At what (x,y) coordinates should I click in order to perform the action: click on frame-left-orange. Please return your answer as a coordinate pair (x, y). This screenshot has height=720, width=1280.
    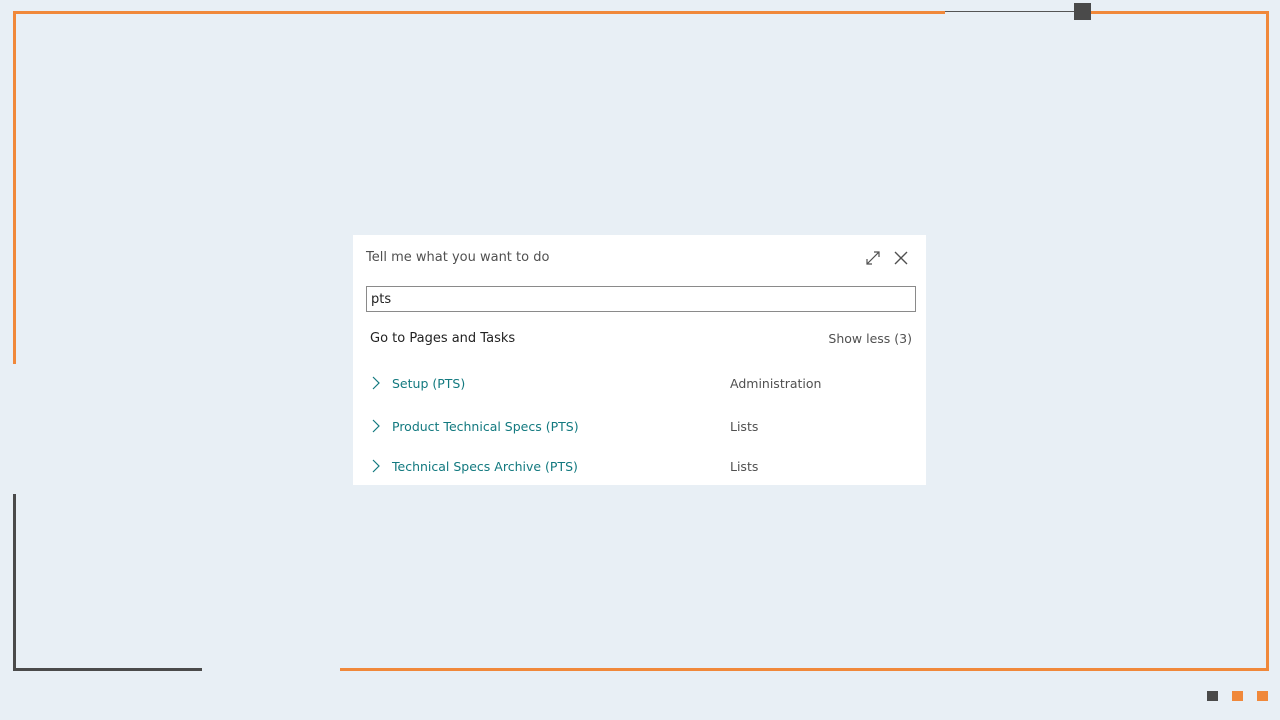
    Looking at the image, I should click on (14, 187).